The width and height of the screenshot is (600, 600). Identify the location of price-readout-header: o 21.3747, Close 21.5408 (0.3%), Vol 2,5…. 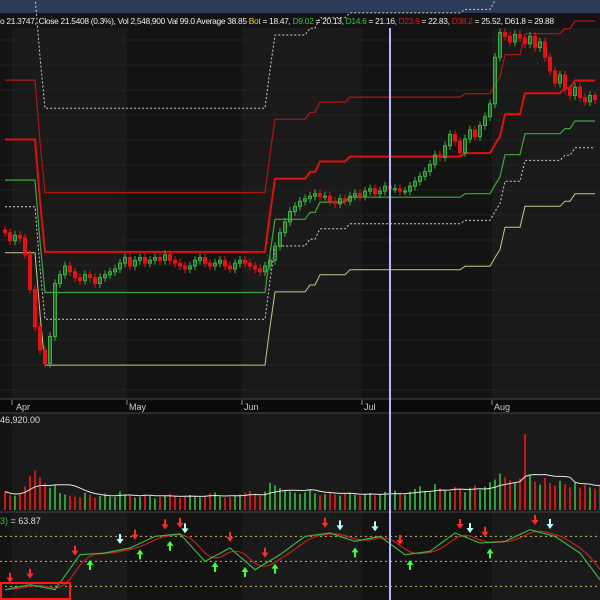
(277, 21).